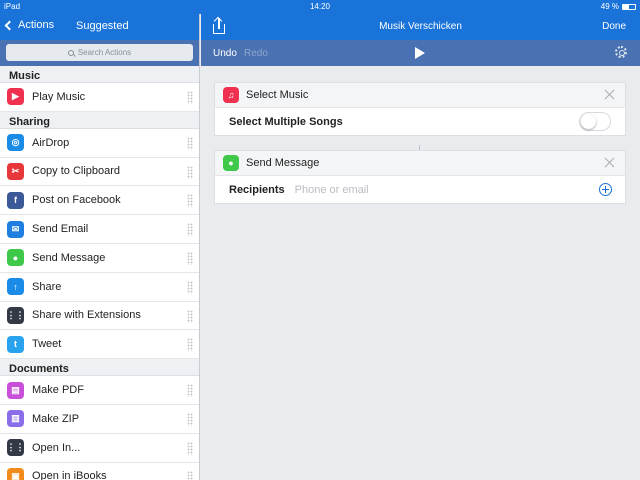 The image size is (640, 480). I want to click on action-label: Open in iBooks, so click(69, 475).